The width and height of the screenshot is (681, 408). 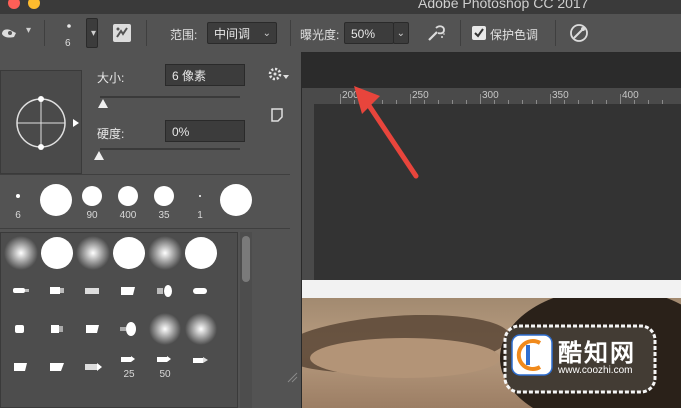 What do you see at coordinates (246, 259) in the screenshot?
I see `scrollbar-thumb` at bounding box center [246, 259].